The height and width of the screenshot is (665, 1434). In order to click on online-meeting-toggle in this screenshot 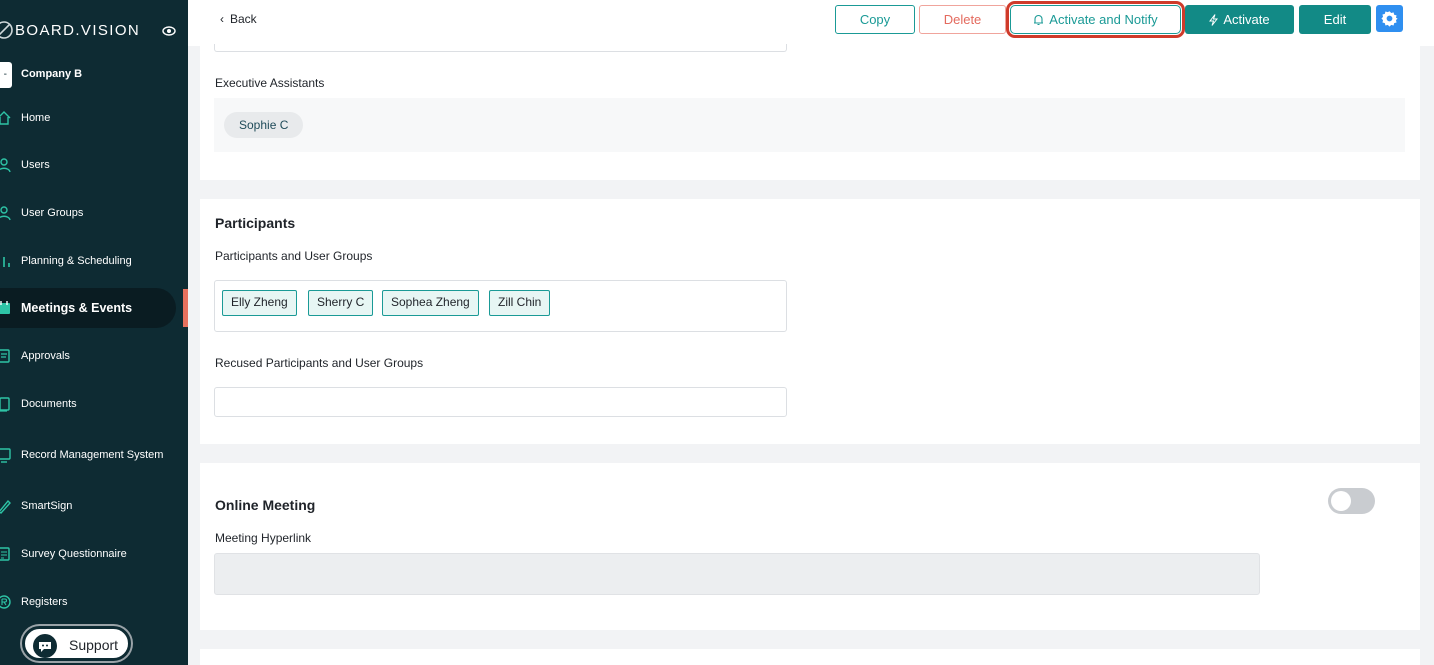, I will do `click(1351, 501)`.